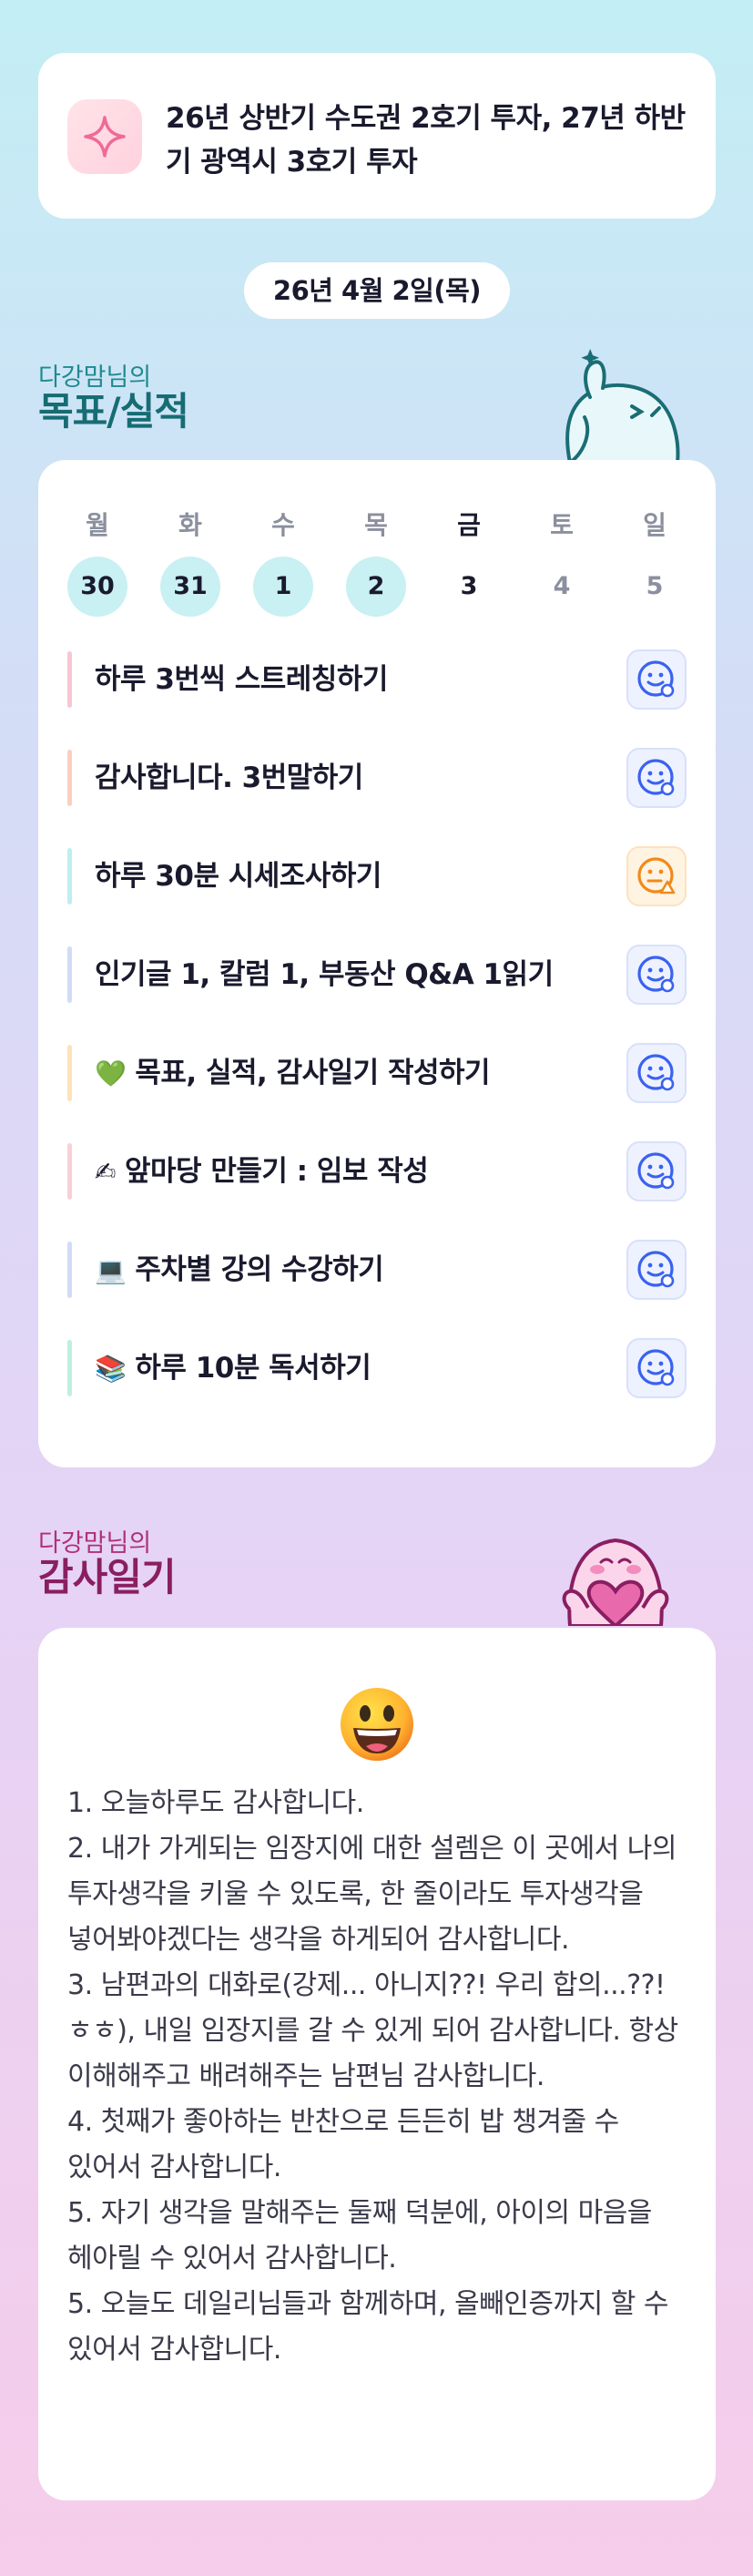 The height and width of the screenshot is (2576, 753). Describe the element at coordinates (376, 525) in the screenshot. I see `day-name-thu: 목` at that location.